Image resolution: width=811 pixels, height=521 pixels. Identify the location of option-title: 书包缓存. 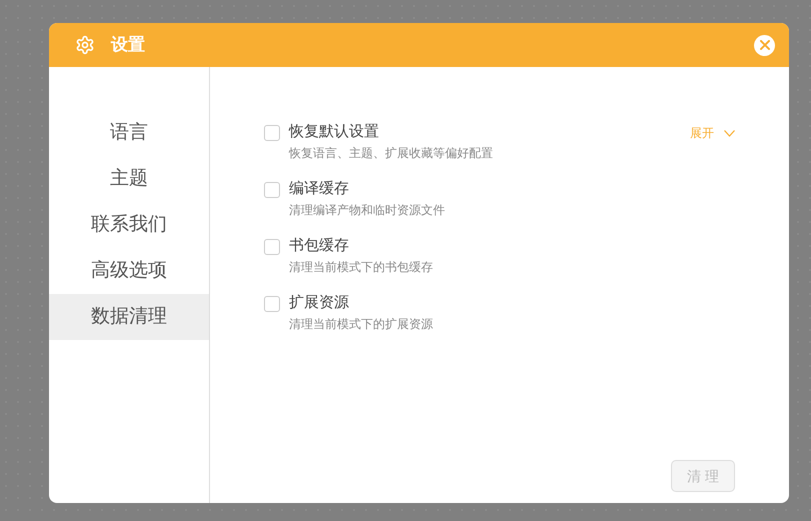
(319, 246).